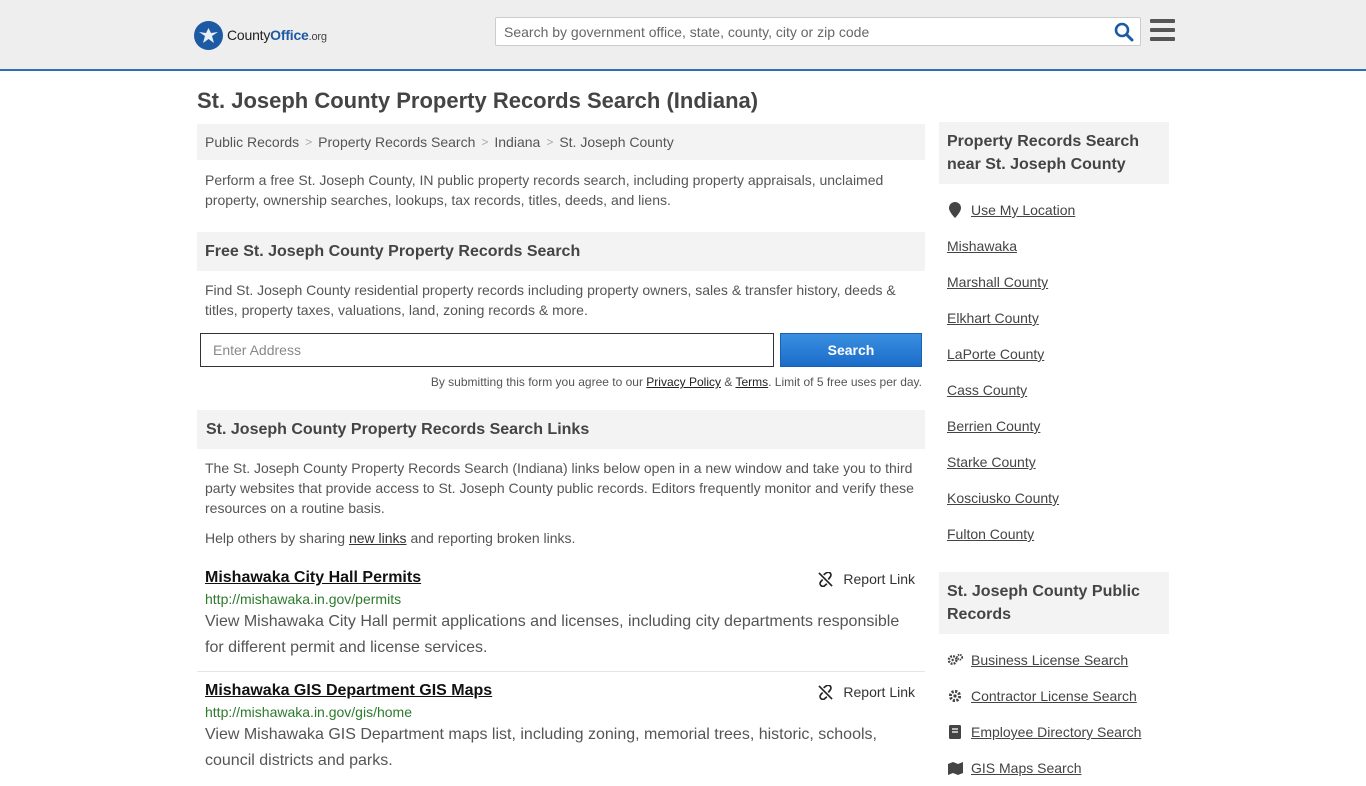 This screenshot has width=1366, height=786. I want to click on disclaimer-prefix: By submitting this form you agree to our, so click(536, 382).